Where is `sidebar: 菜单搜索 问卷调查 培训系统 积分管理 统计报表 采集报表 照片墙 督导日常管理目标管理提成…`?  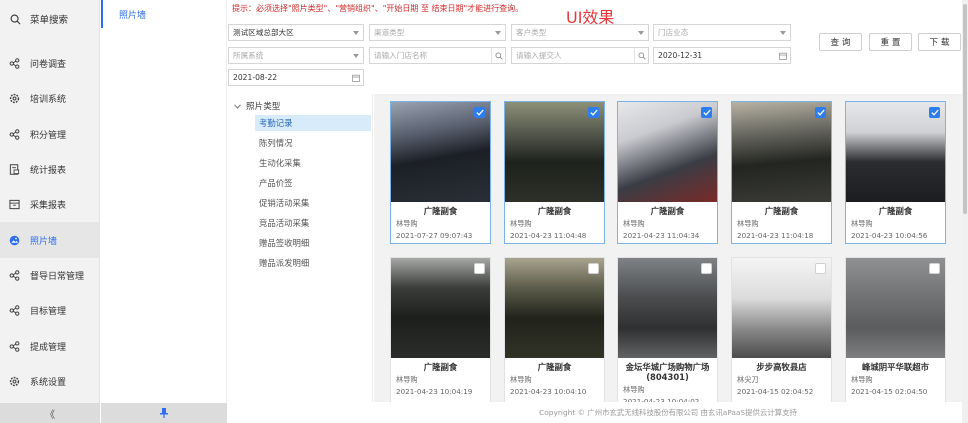 sidebar: 菜单搜索 问卷调查 培训系统 积分管理 统计报表 采集报表 照片墙 督导日常管理目标管理提成… is located at coordinates (50, 211).